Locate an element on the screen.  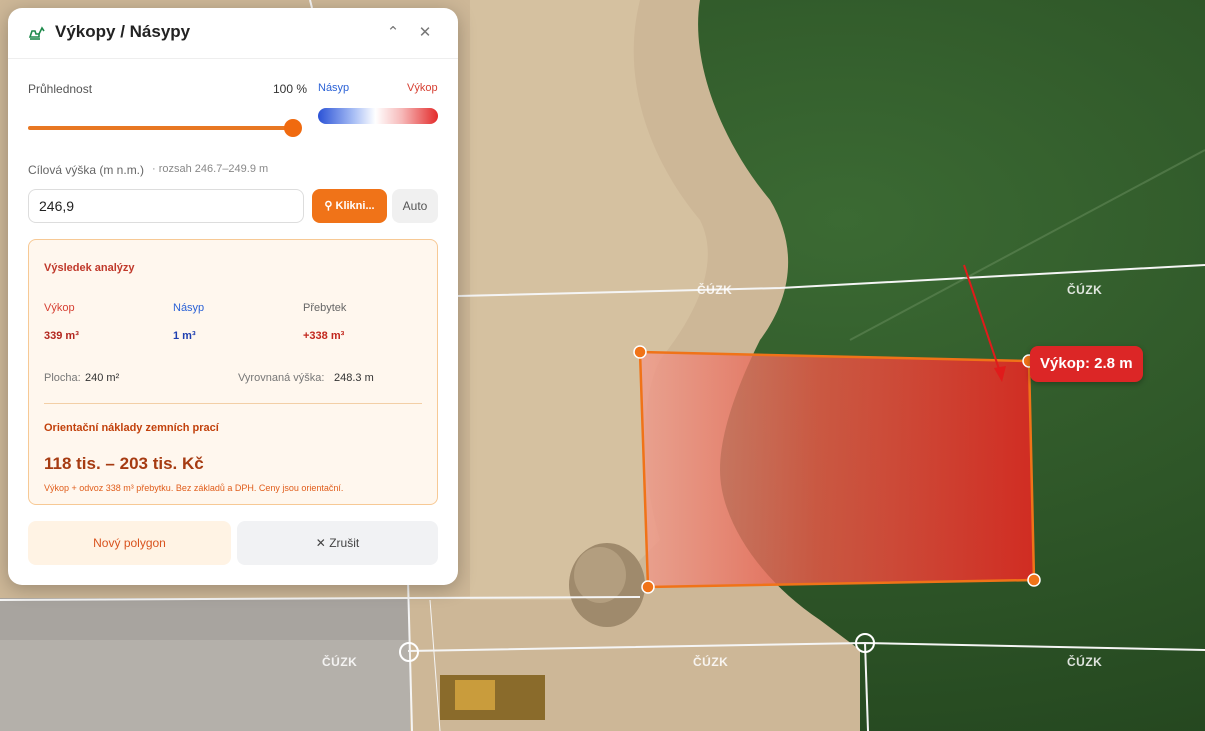
panel-header: Výkopy / Násypy ⌃ ✕ is located at coordinates (233, 33).